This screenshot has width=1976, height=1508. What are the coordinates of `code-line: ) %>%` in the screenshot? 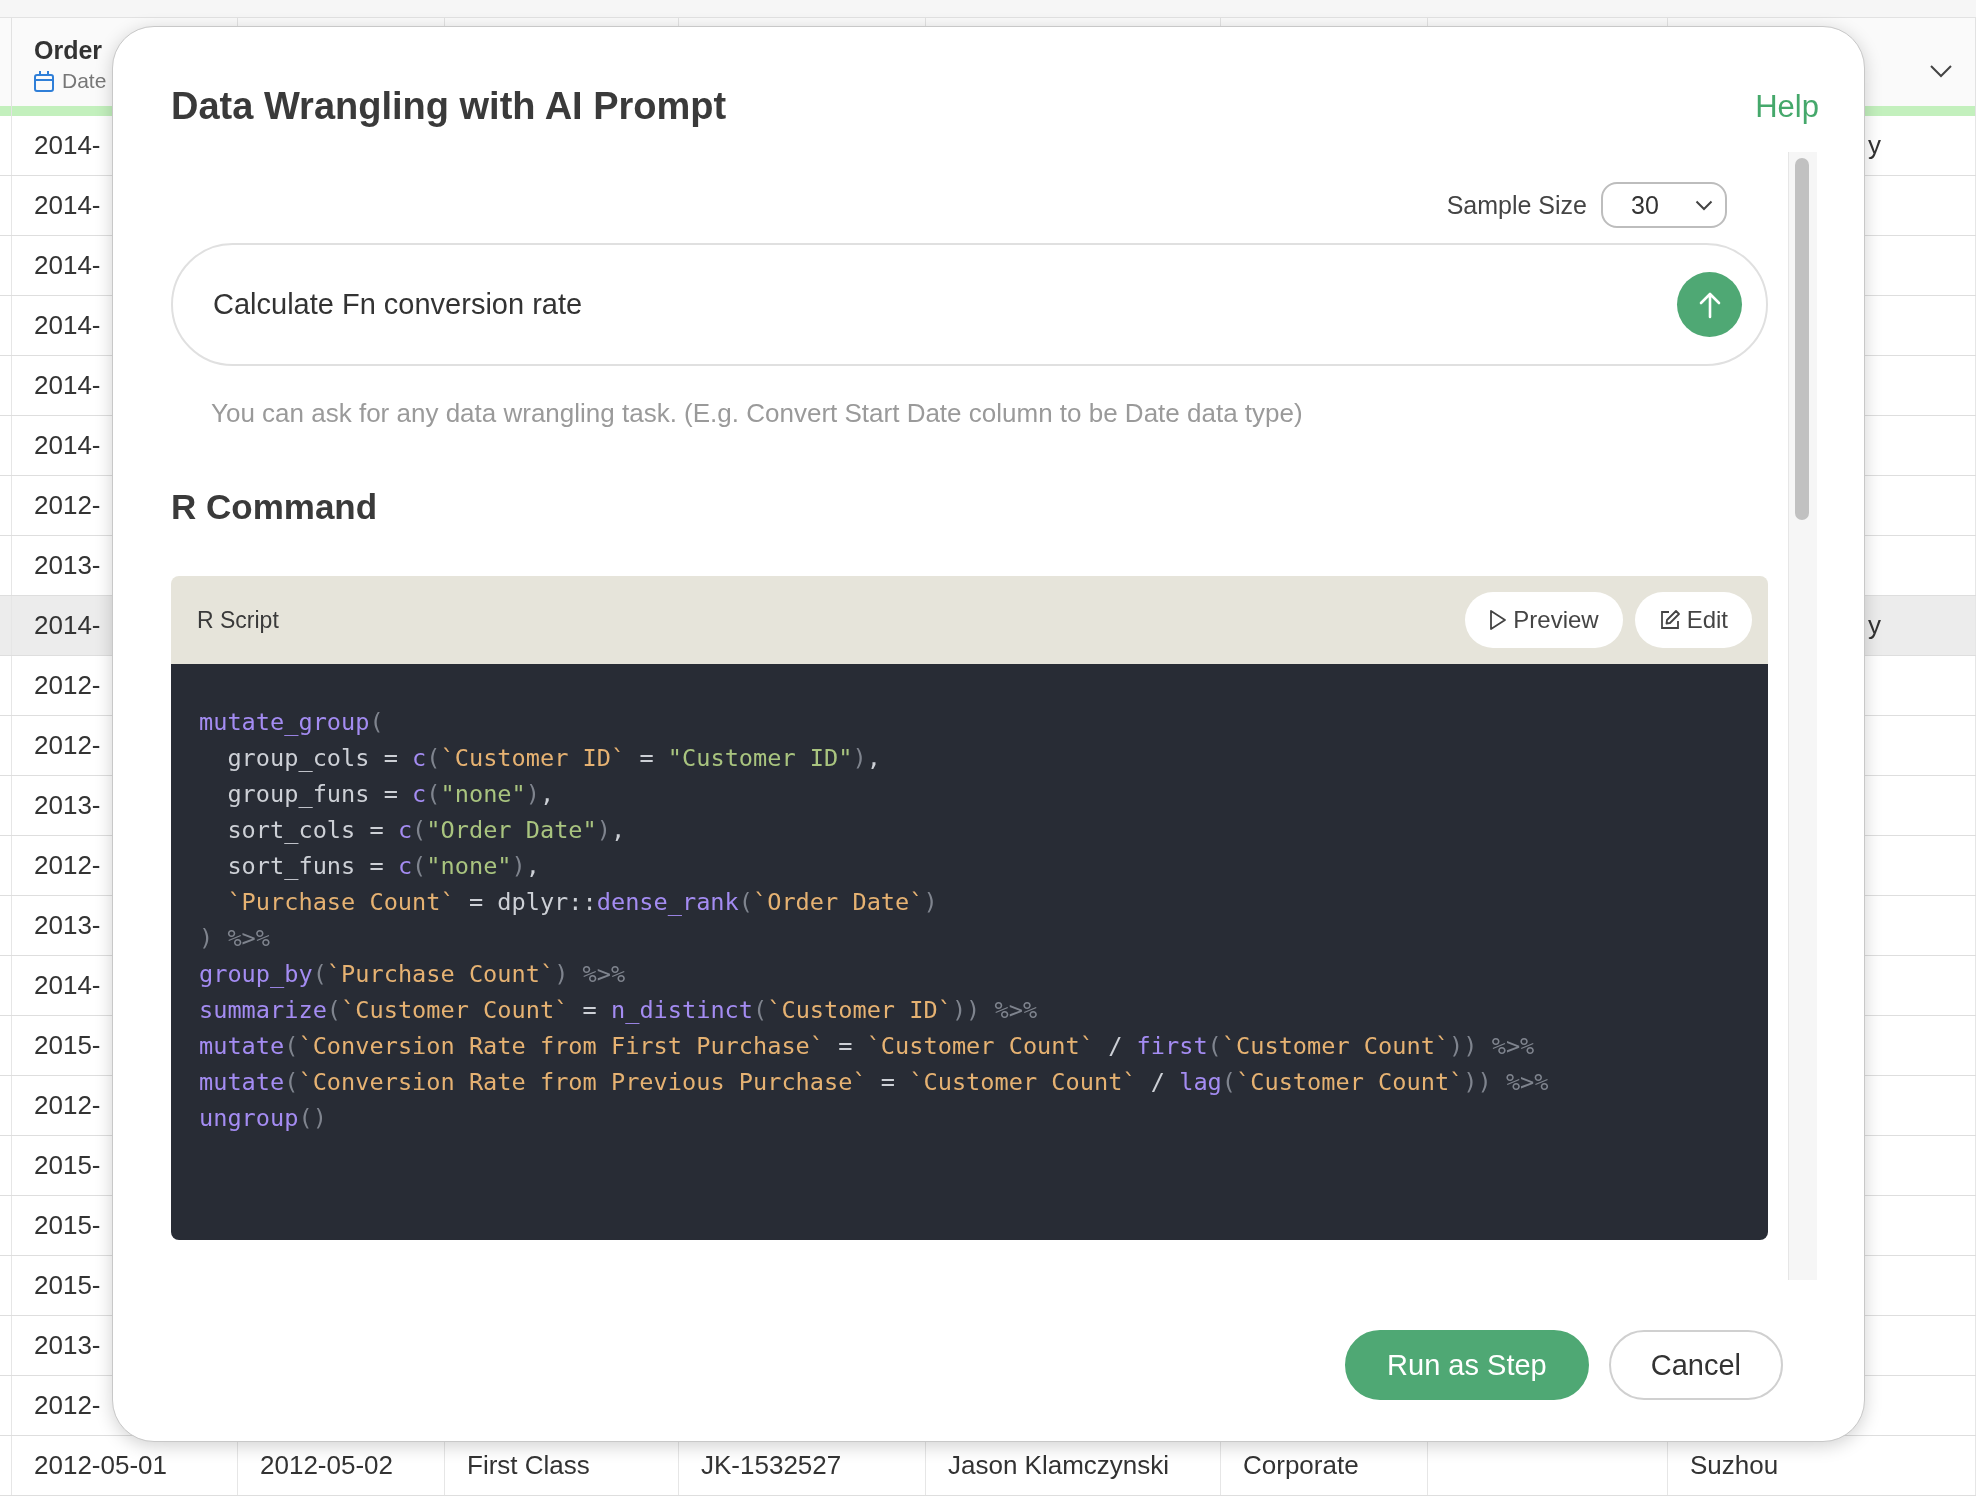 It's located at (235, 938).